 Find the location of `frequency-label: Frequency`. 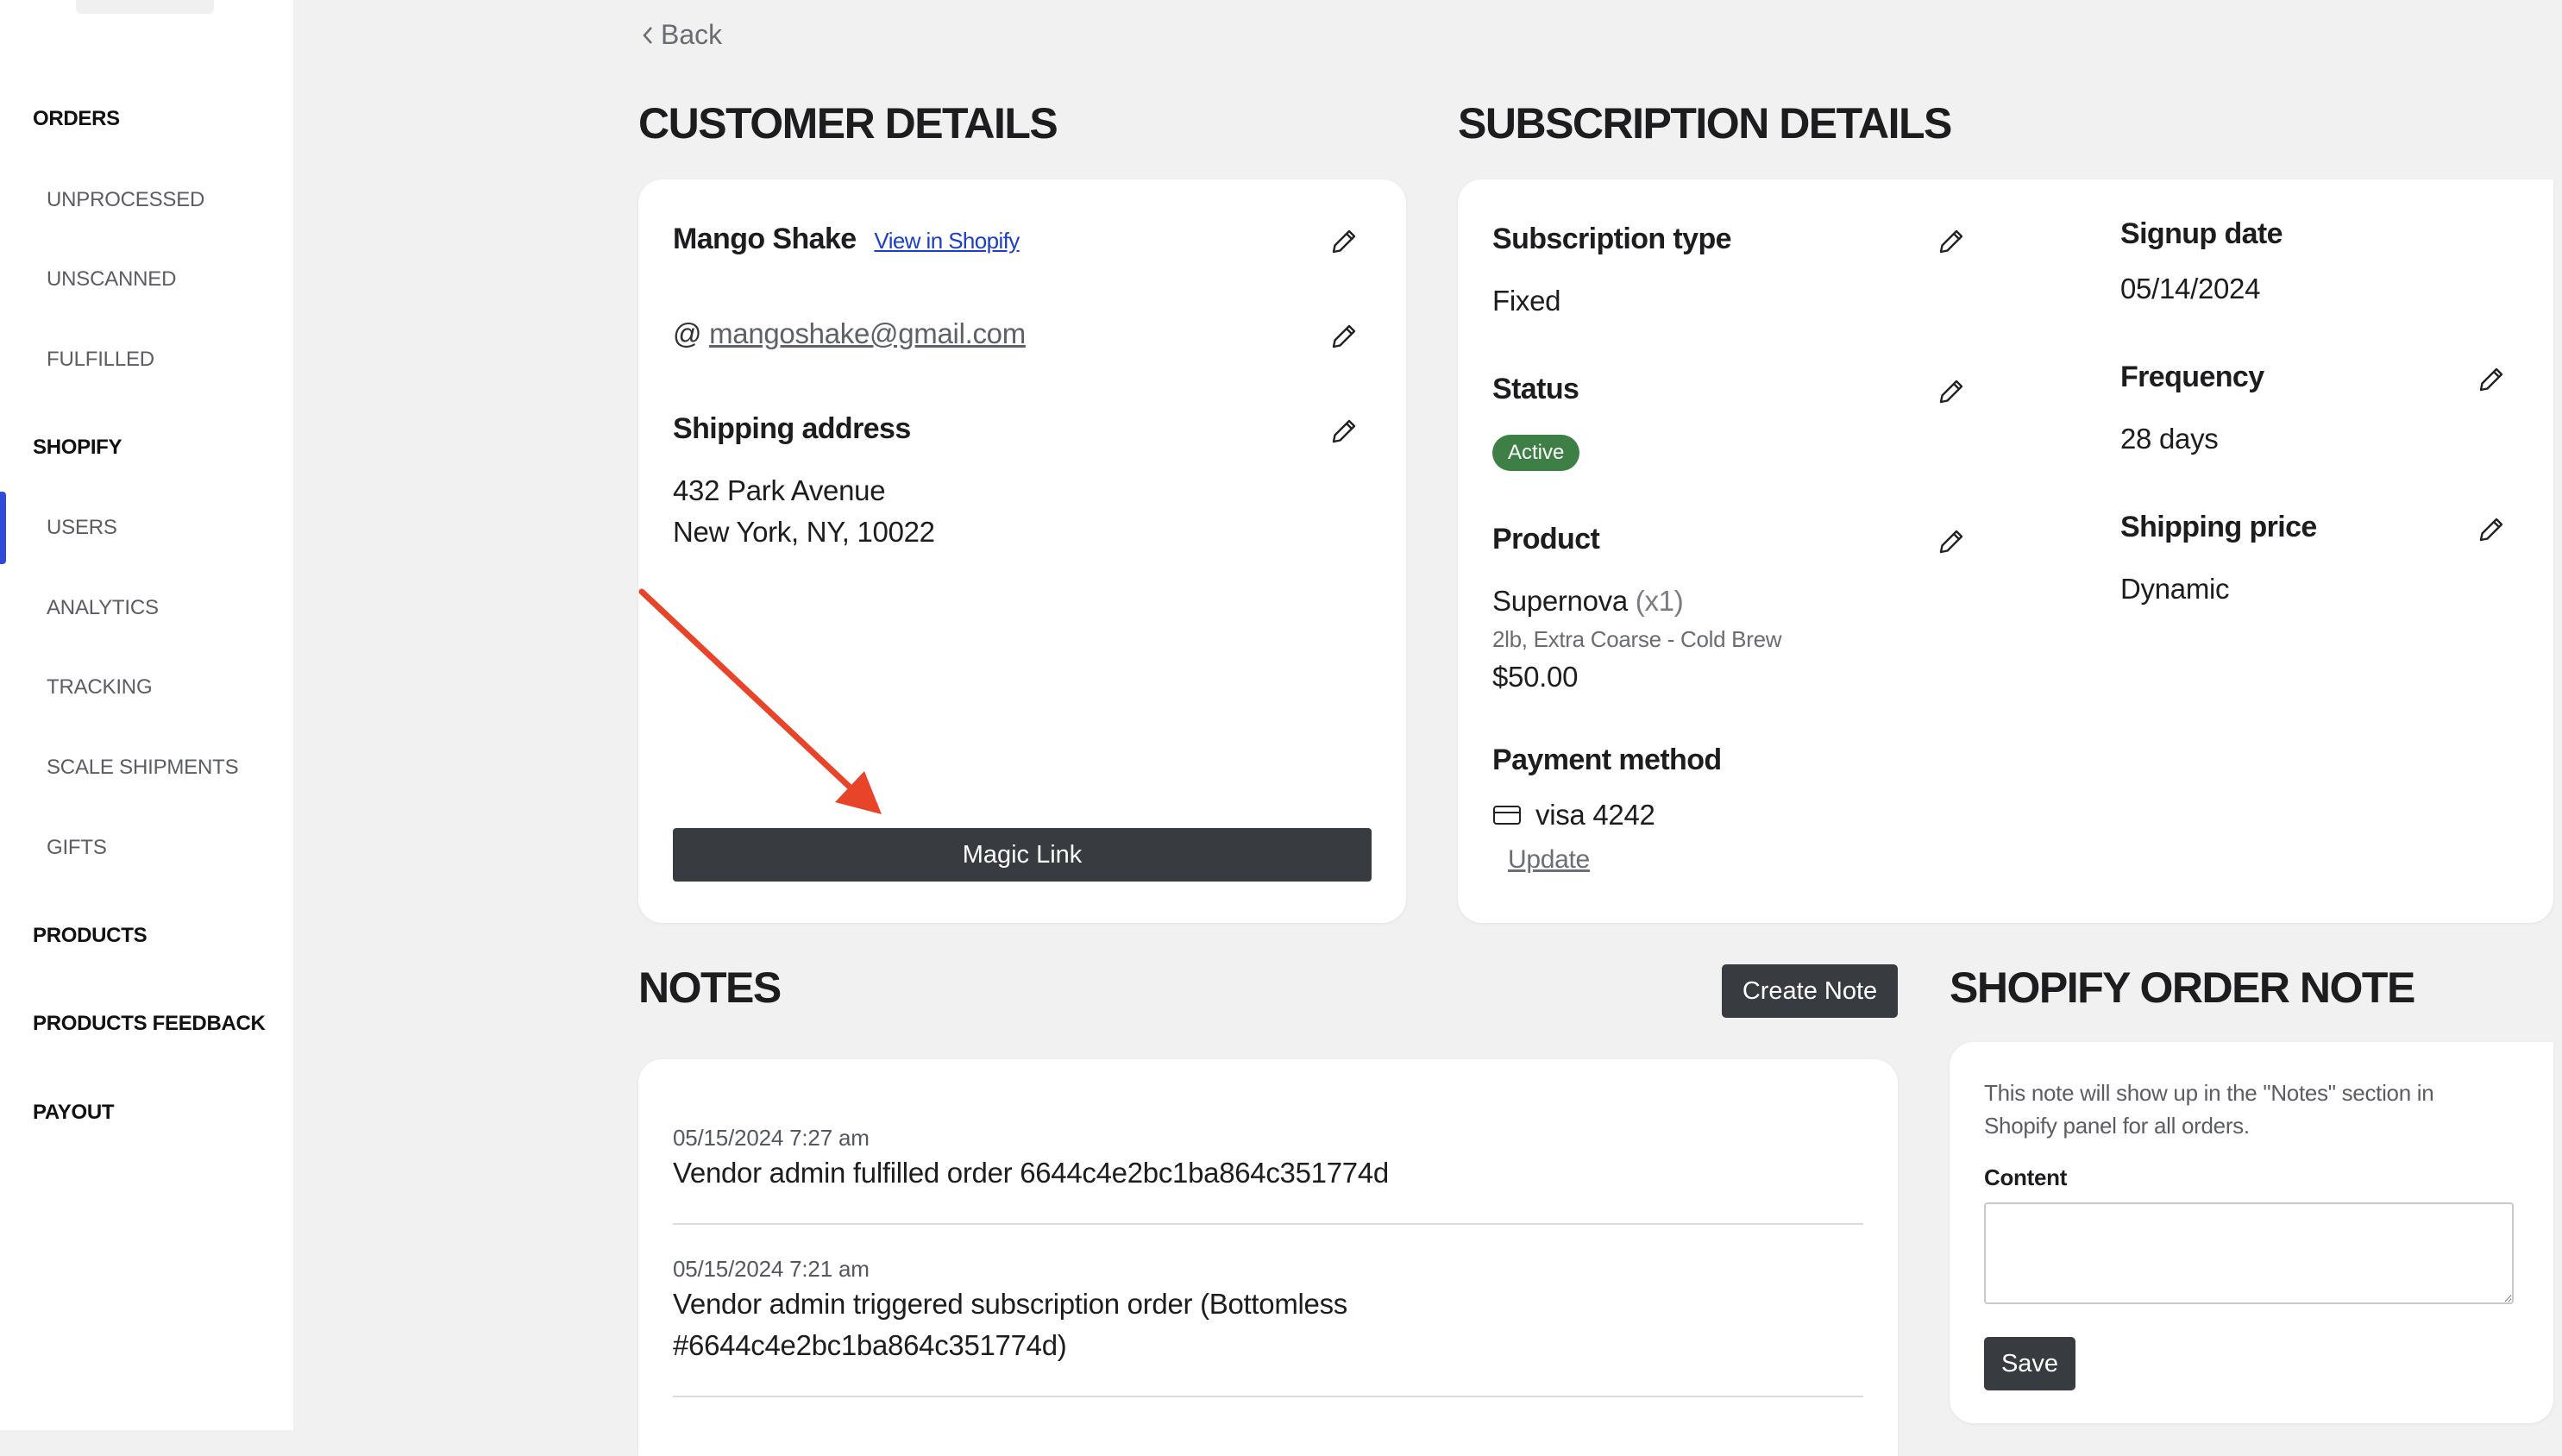

frequency-label: Frequency is located at coordinates (2192, 377).